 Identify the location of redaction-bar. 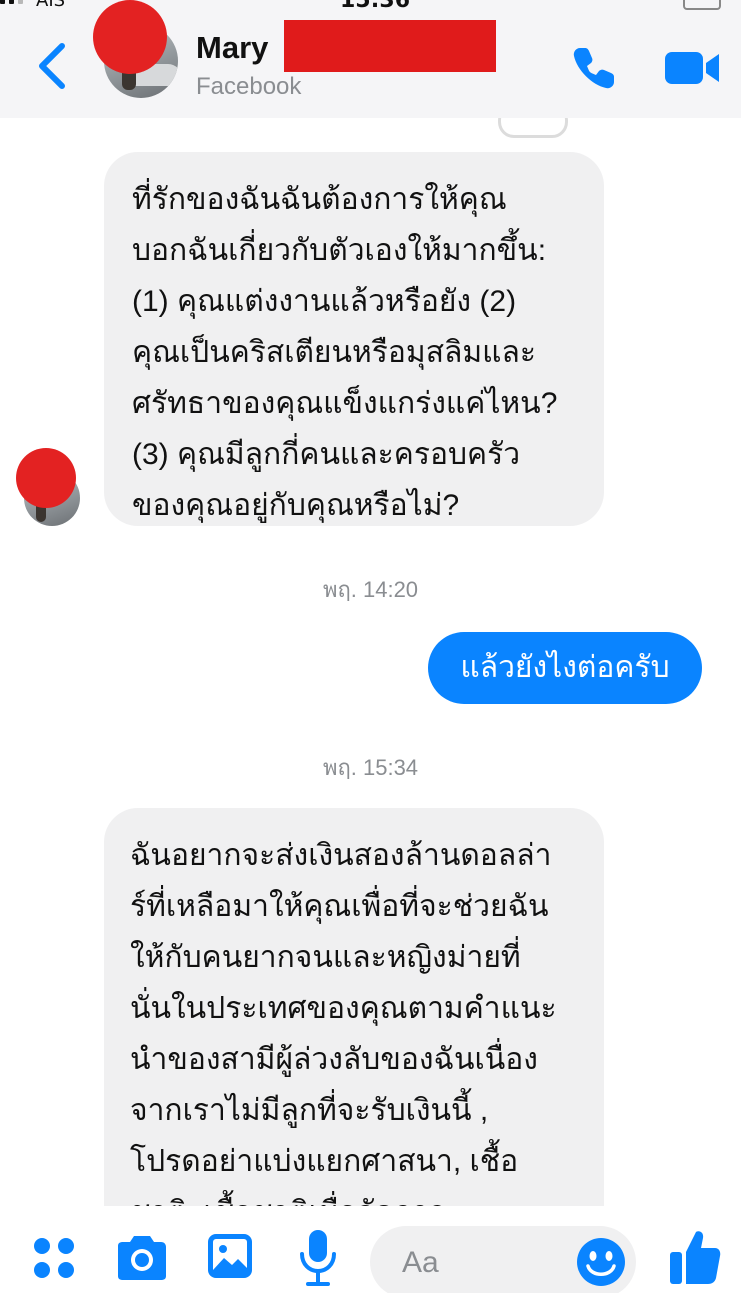
(390, 46).